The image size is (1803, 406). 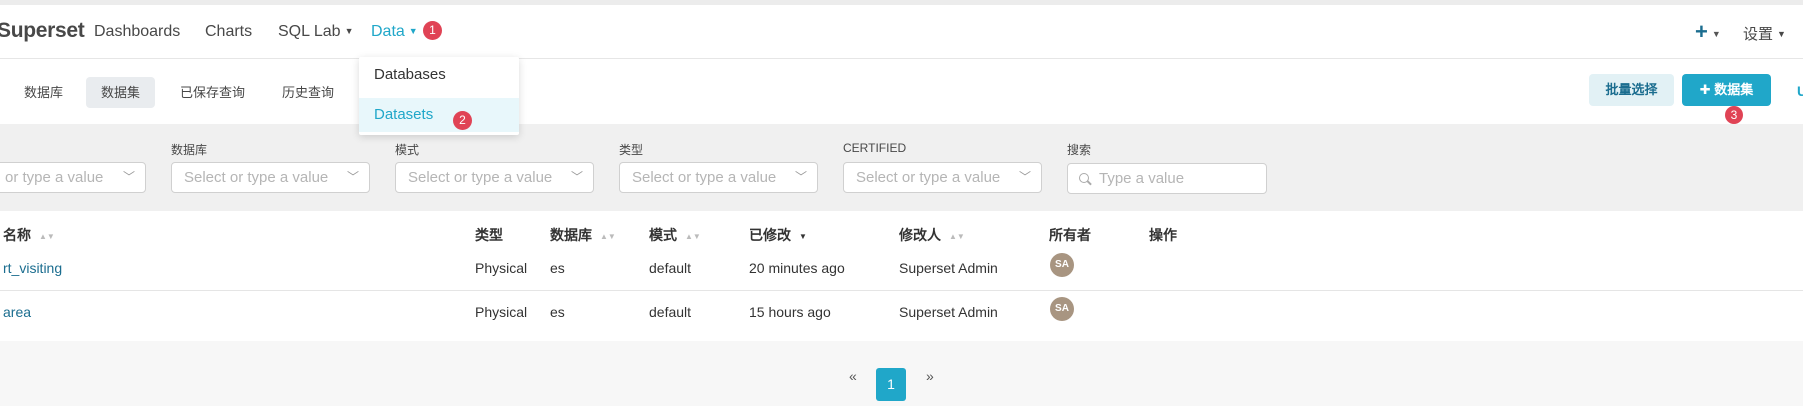 I want to click on schema-filter-select: Select or type a value ﹀, so click(x=494, y=177).